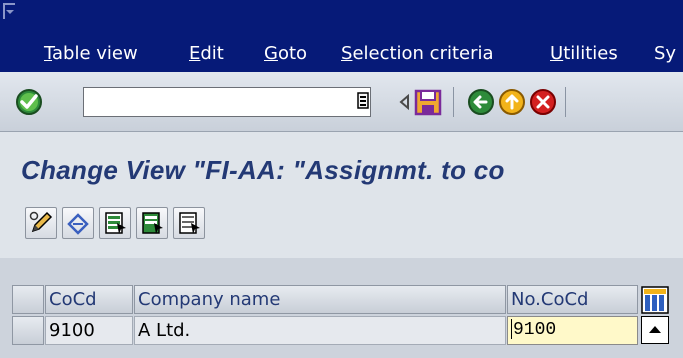  What do you see at coordinates (195, 53) in the screenshot?
I see `menu-edit-accel: E` at bounding box center [195, 53].